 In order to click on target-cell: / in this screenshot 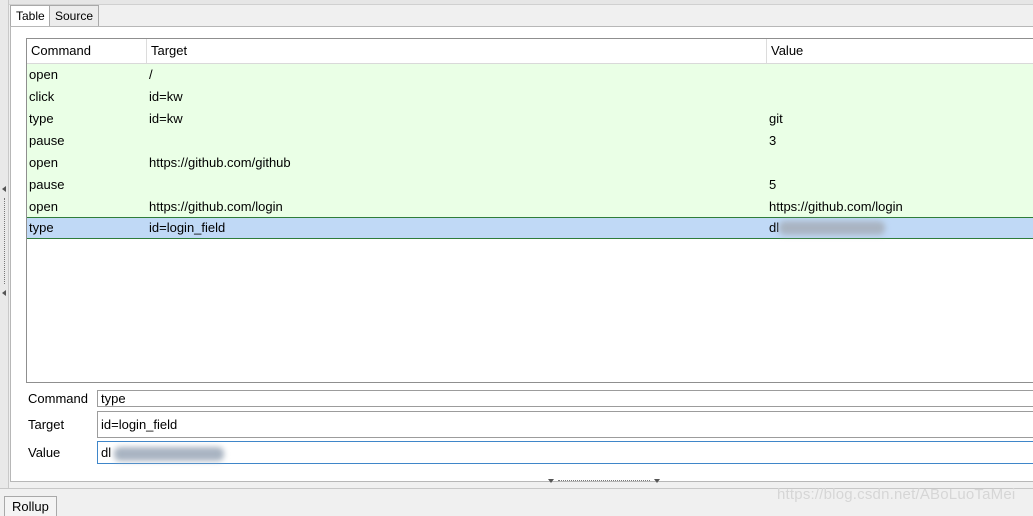, I will do `click(151, 74)`.